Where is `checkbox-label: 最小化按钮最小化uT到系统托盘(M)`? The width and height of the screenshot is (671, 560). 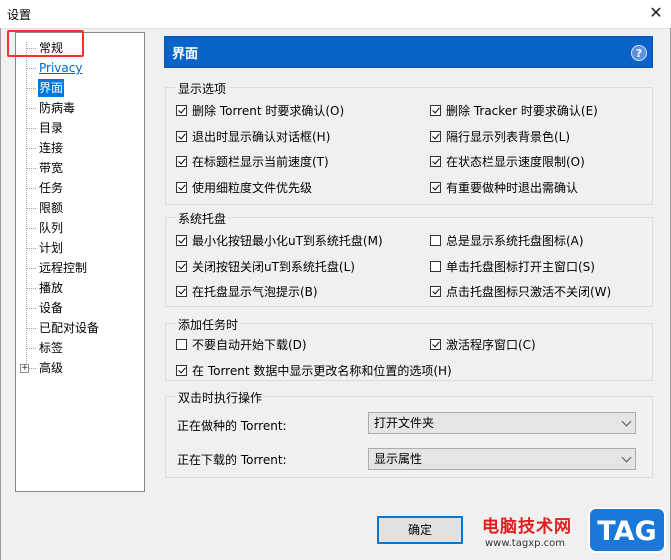 checkbox-label: 最小化按钮最小化uT到系统托盘(M) is located at coordinates (287, 241).